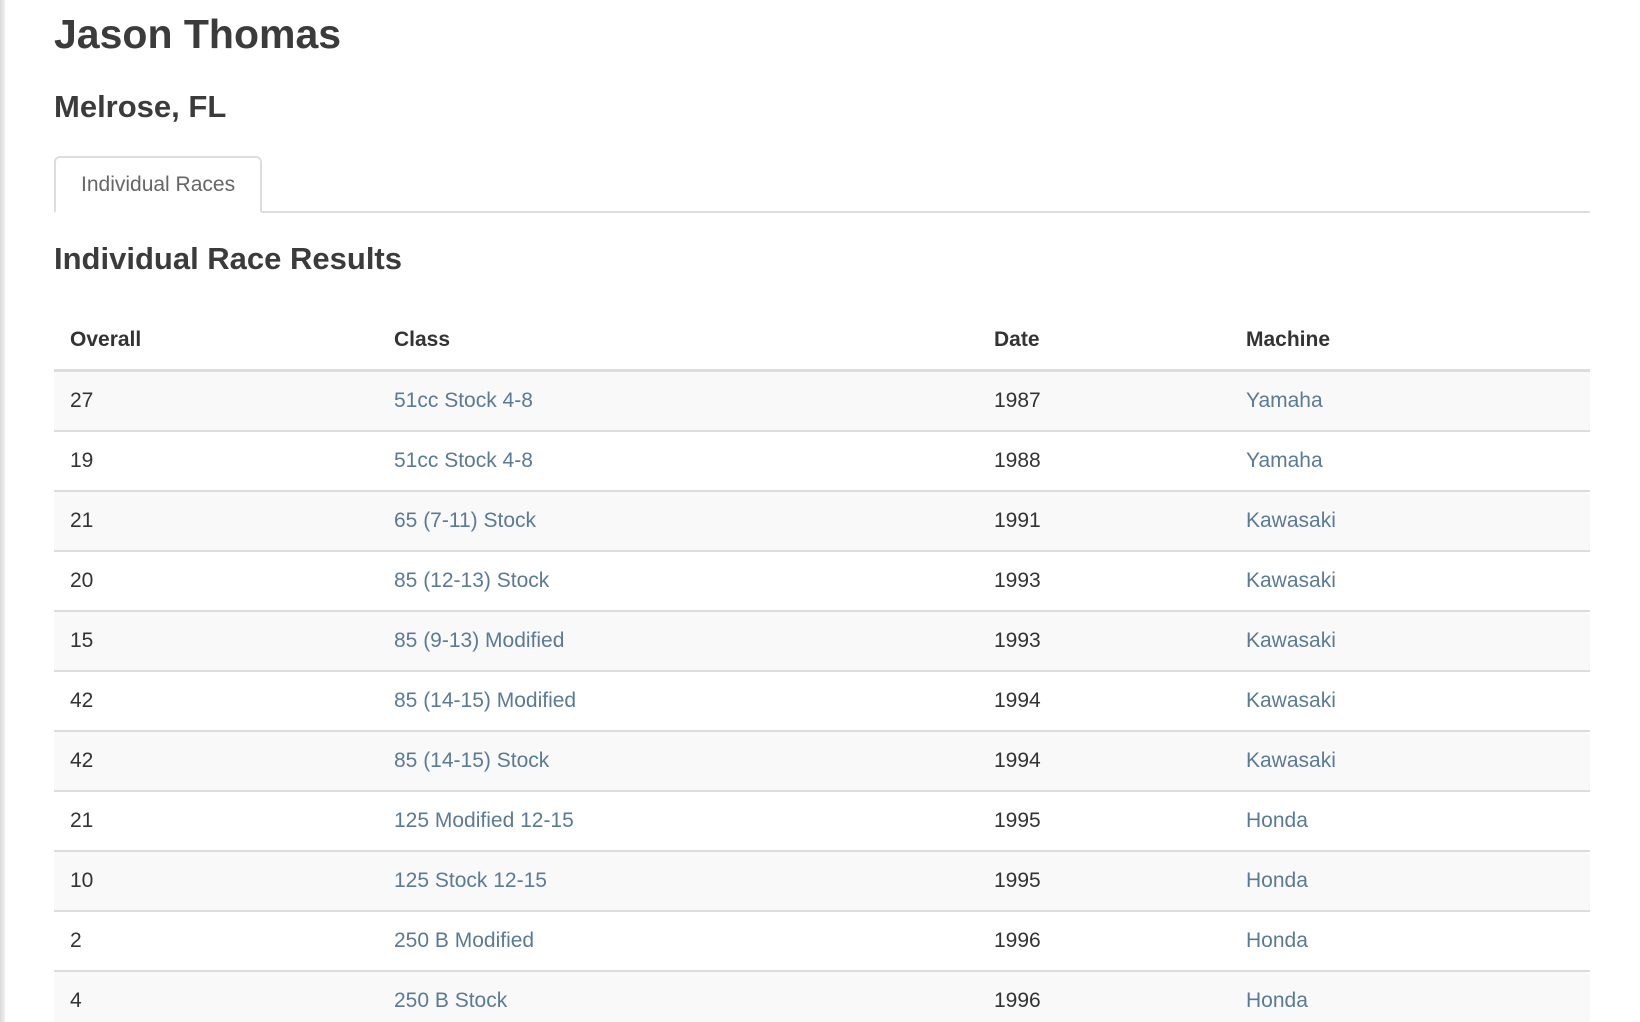 Image resolution: width=1640 pixels, height=1022 pixels. What do you see at coordinates (1104, 341) in the screenshot?
I see `column-header-date: Date` at bounding box center [1104, 341].